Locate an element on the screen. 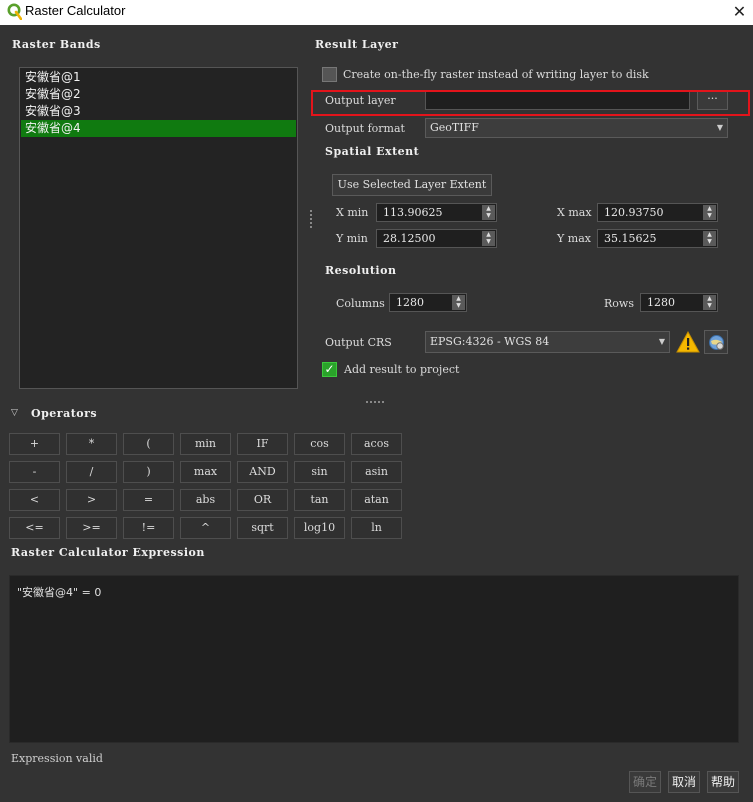 The image size is (753, 802). ymin-spinbox: 28.12500 ▲ ▼ is located at coordinates (436, 238).